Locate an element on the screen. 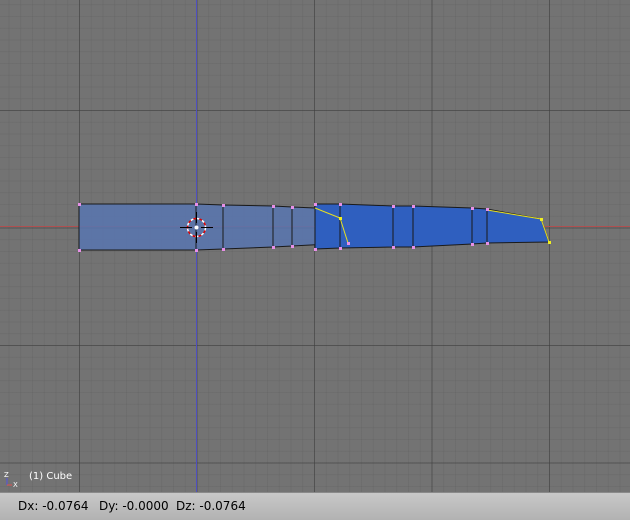 This screenshot has width=630, height=520. dy-readout: Dy: -0.0000 is located at coordinates (134, 506).